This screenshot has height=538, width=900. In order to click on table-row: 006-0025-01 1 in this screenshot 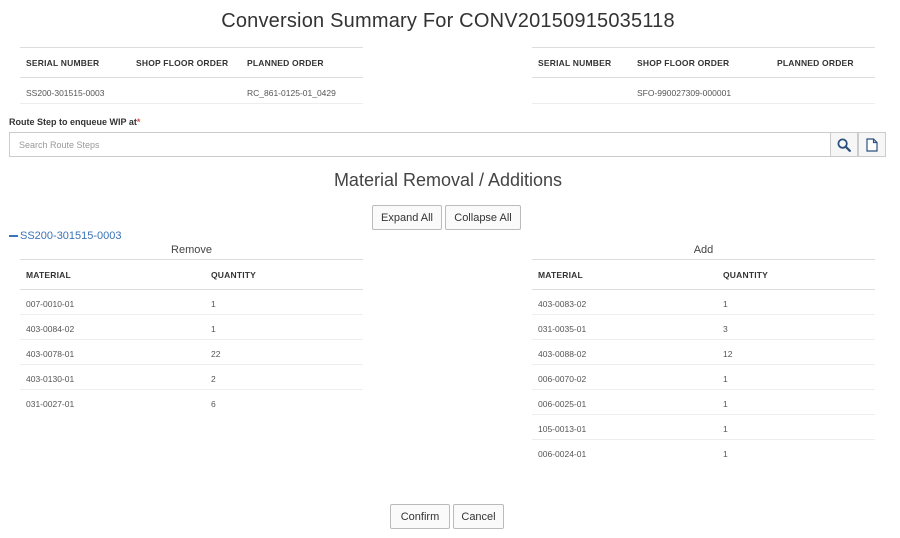, I will do `click(703, 402)`.